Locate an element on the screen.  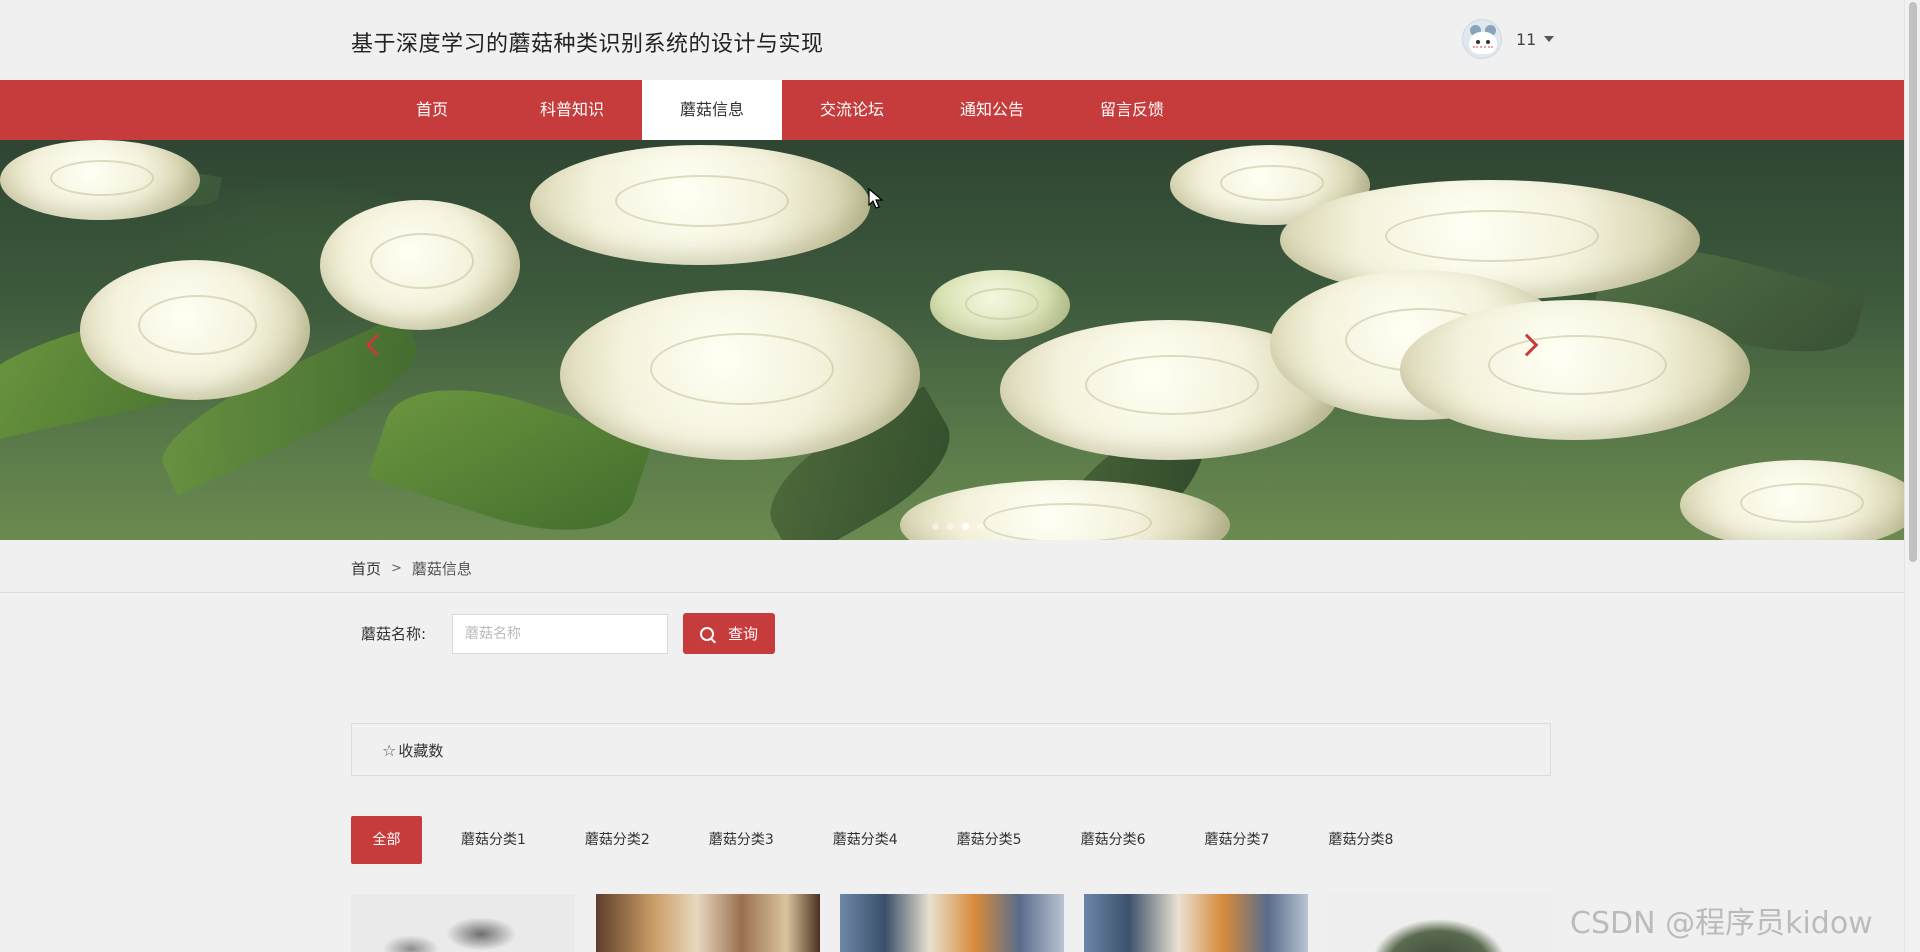
avatar is located at coordinates (1482, 39).